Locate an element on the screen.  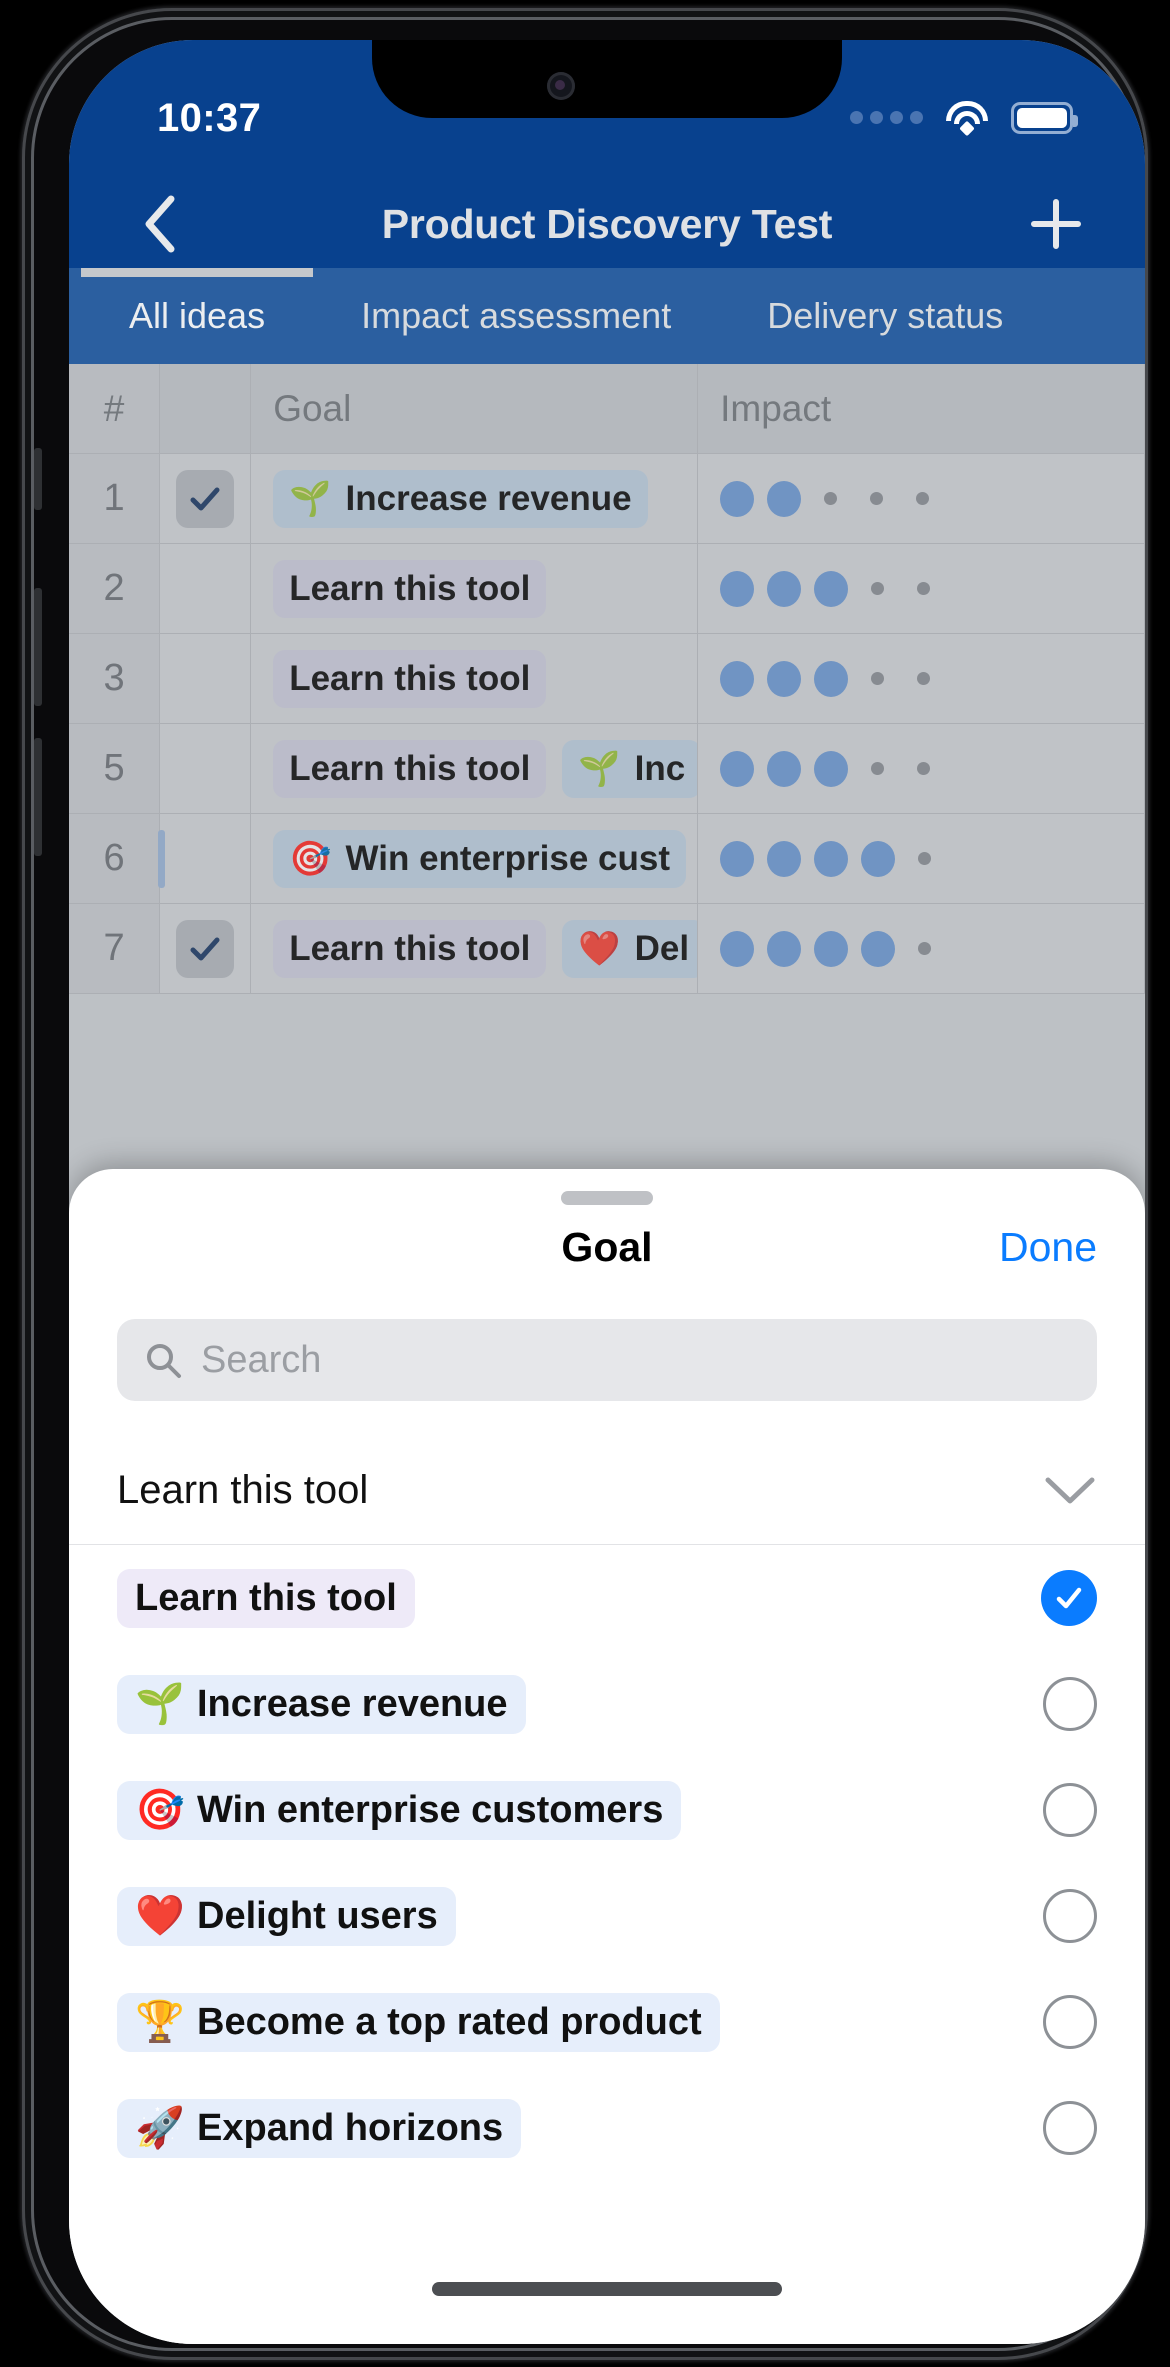
done-button: Done is located at coordinates (1048, 1247).